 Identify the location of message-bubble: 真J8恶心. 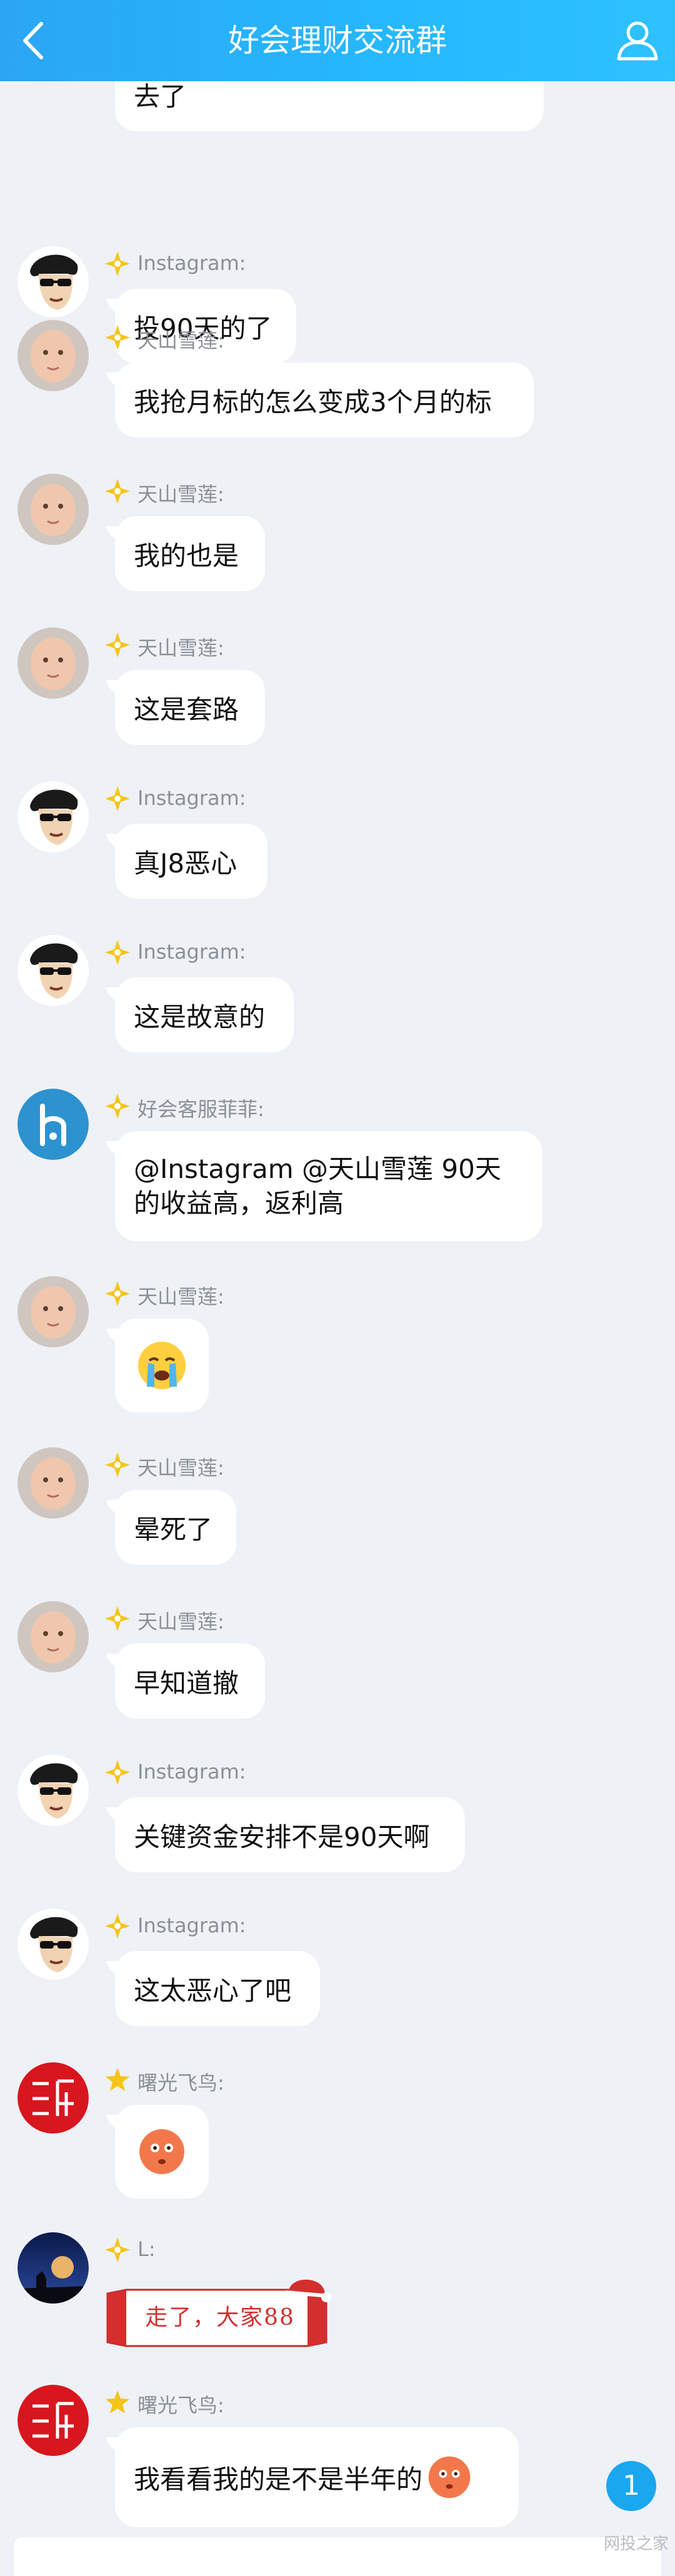
(192, 861).